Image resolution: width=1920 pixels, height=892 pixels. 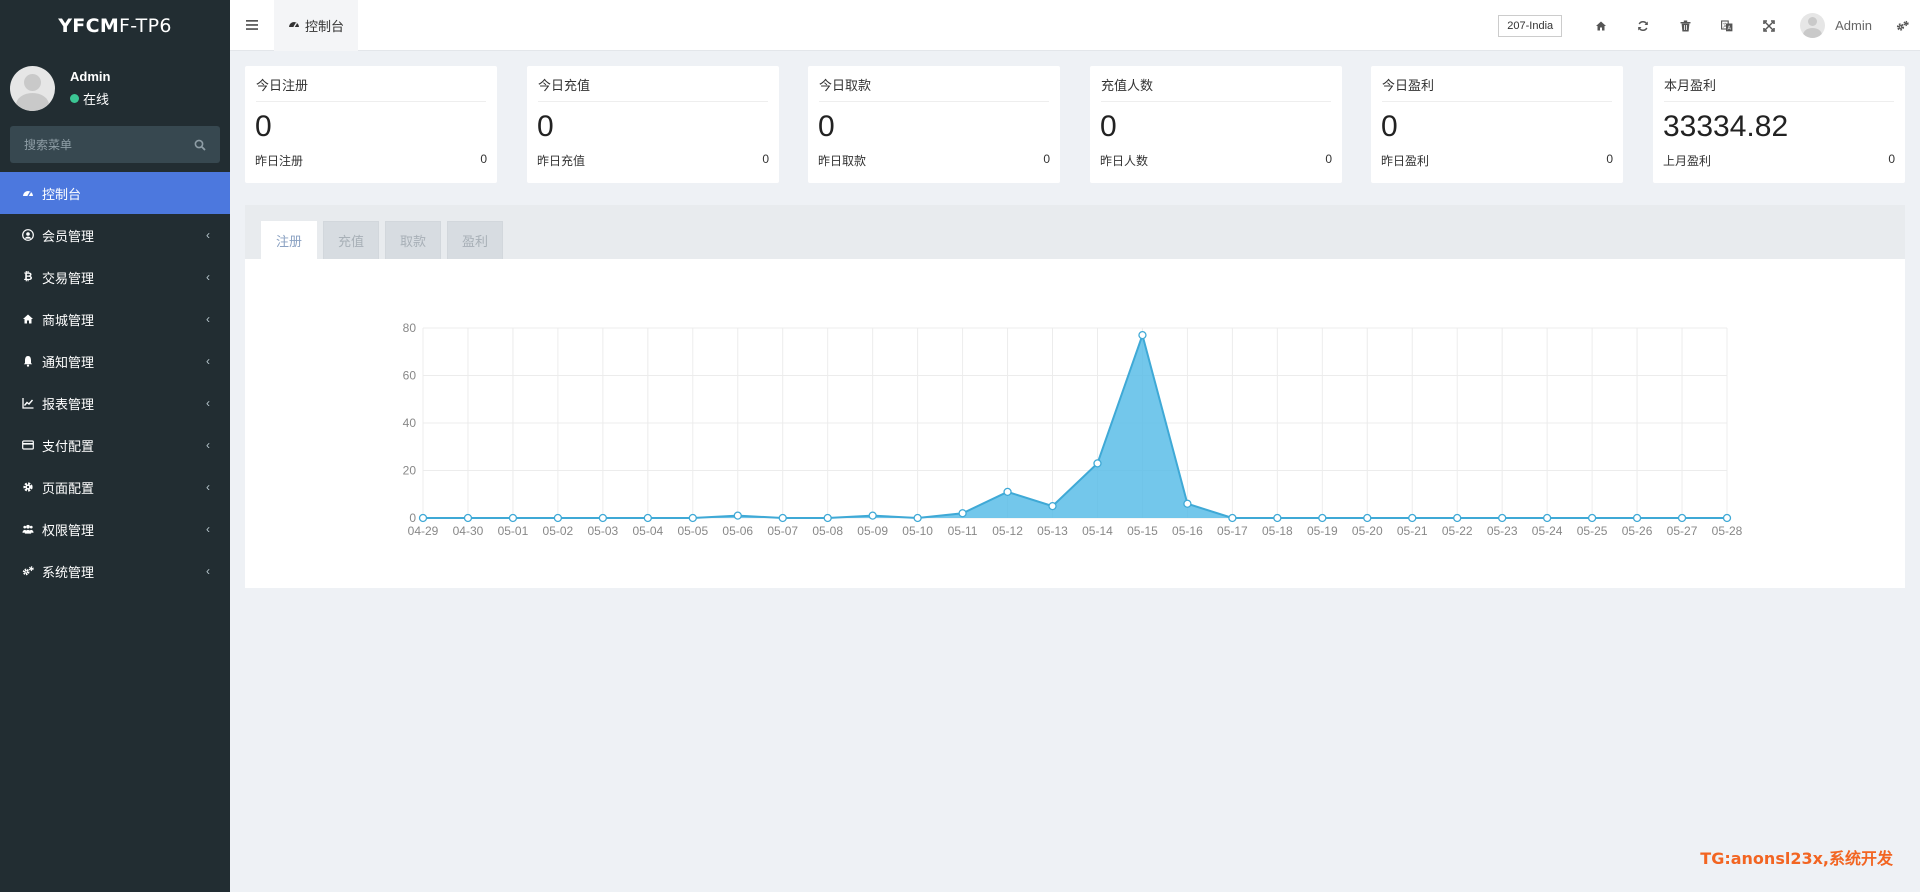 I want to click on sidebar-item-dashboard: 控制台, so click(x=115, y=193).